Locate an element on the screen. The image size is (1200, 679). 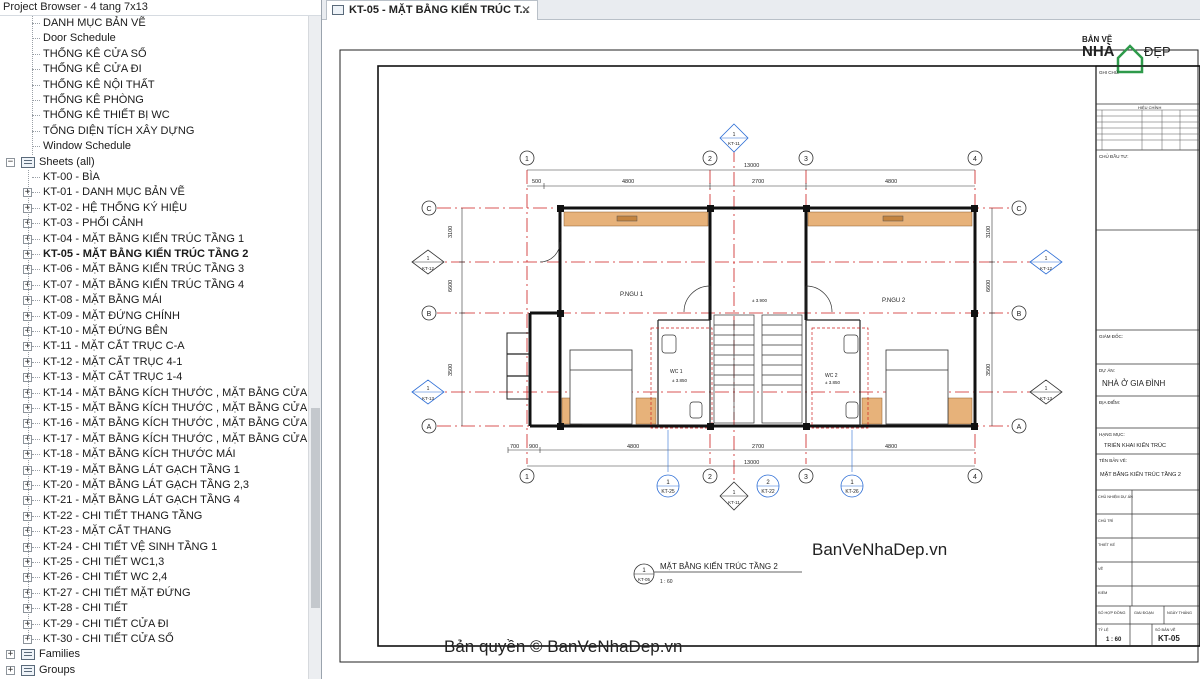
sheet-item: + KT-18 - MẶT BẰNG KÍCH THƯỚC MÁI is located at coordinates (153, 454).